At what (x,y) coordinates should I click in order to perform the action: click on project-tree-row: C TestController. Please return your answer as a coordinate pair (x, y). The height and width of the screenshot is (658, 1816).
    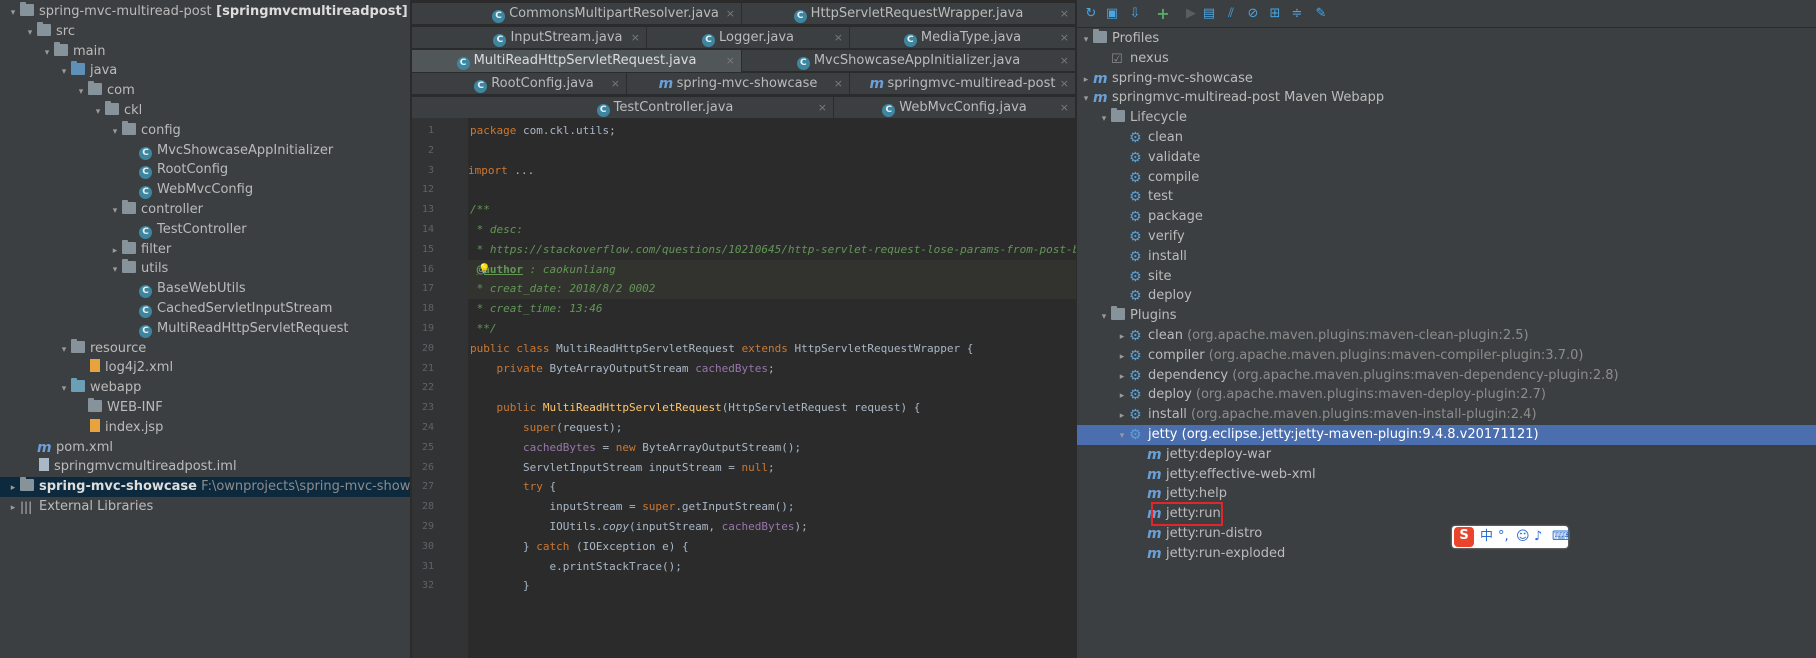
    Looking at the image, I should click on (205, 230).